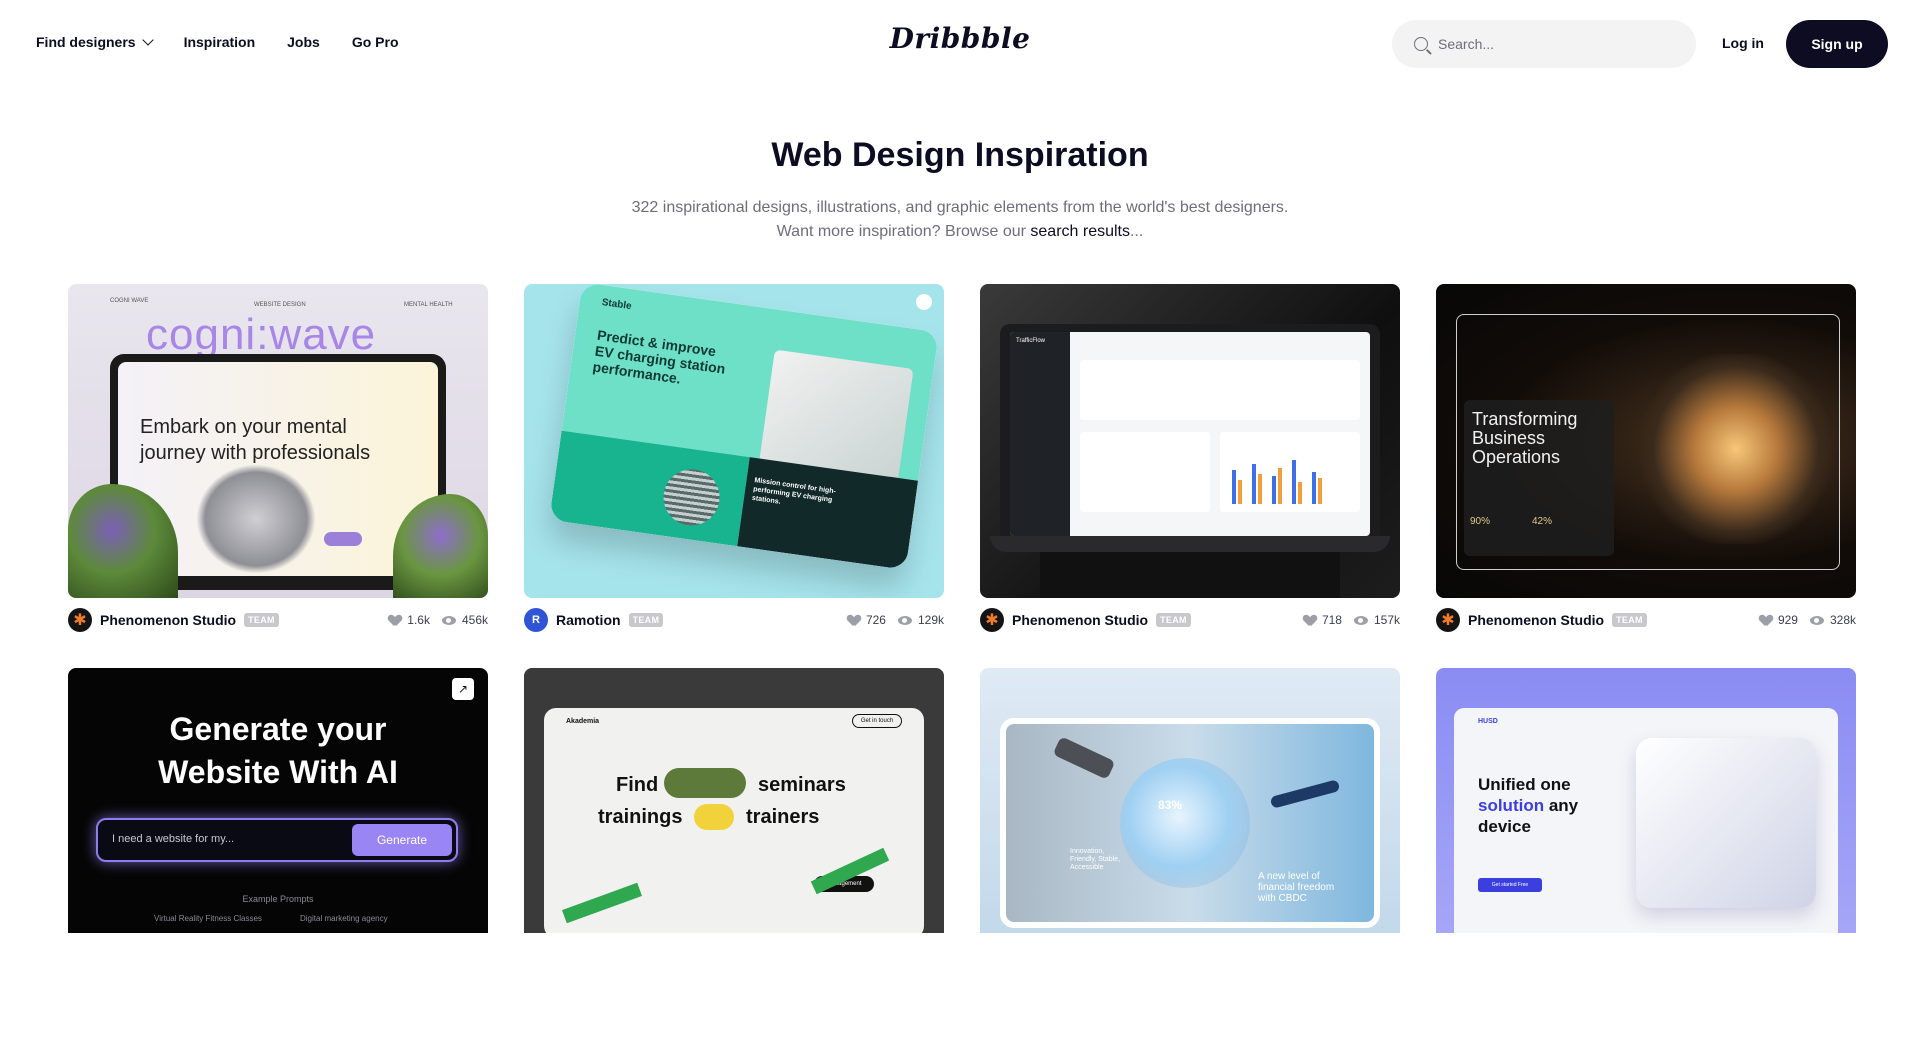  I want to click on shot-meta: ✱ Phenomenon Studio TEAM 718 157k, so click(1190, 620).